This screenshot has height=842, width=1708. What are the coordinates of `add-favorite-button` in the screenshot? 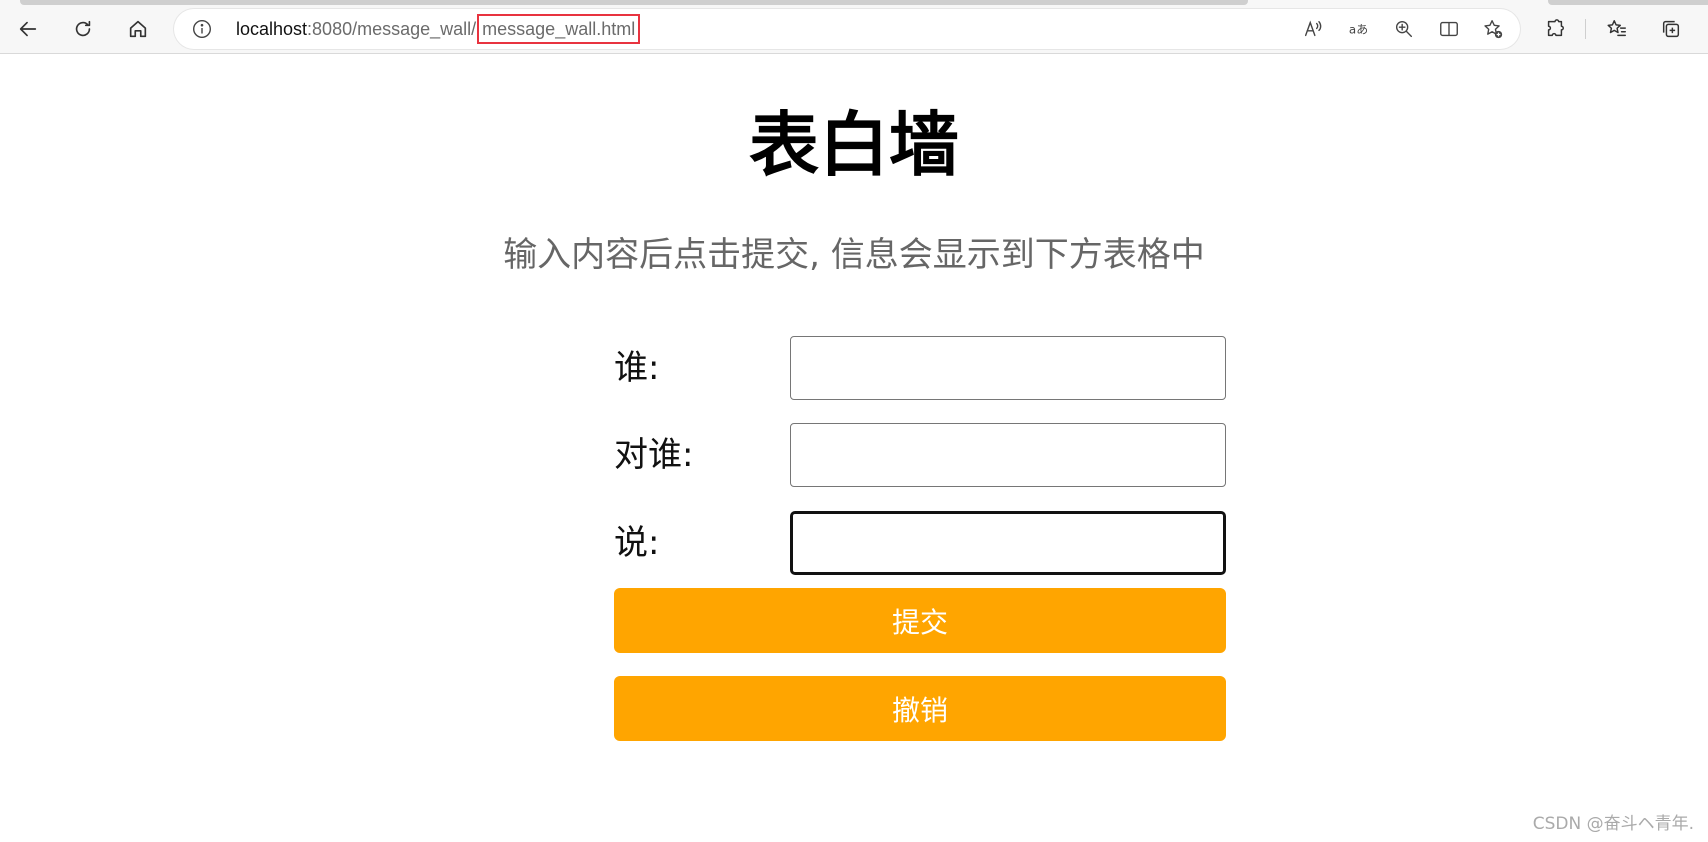 It's located at (1493, 29).